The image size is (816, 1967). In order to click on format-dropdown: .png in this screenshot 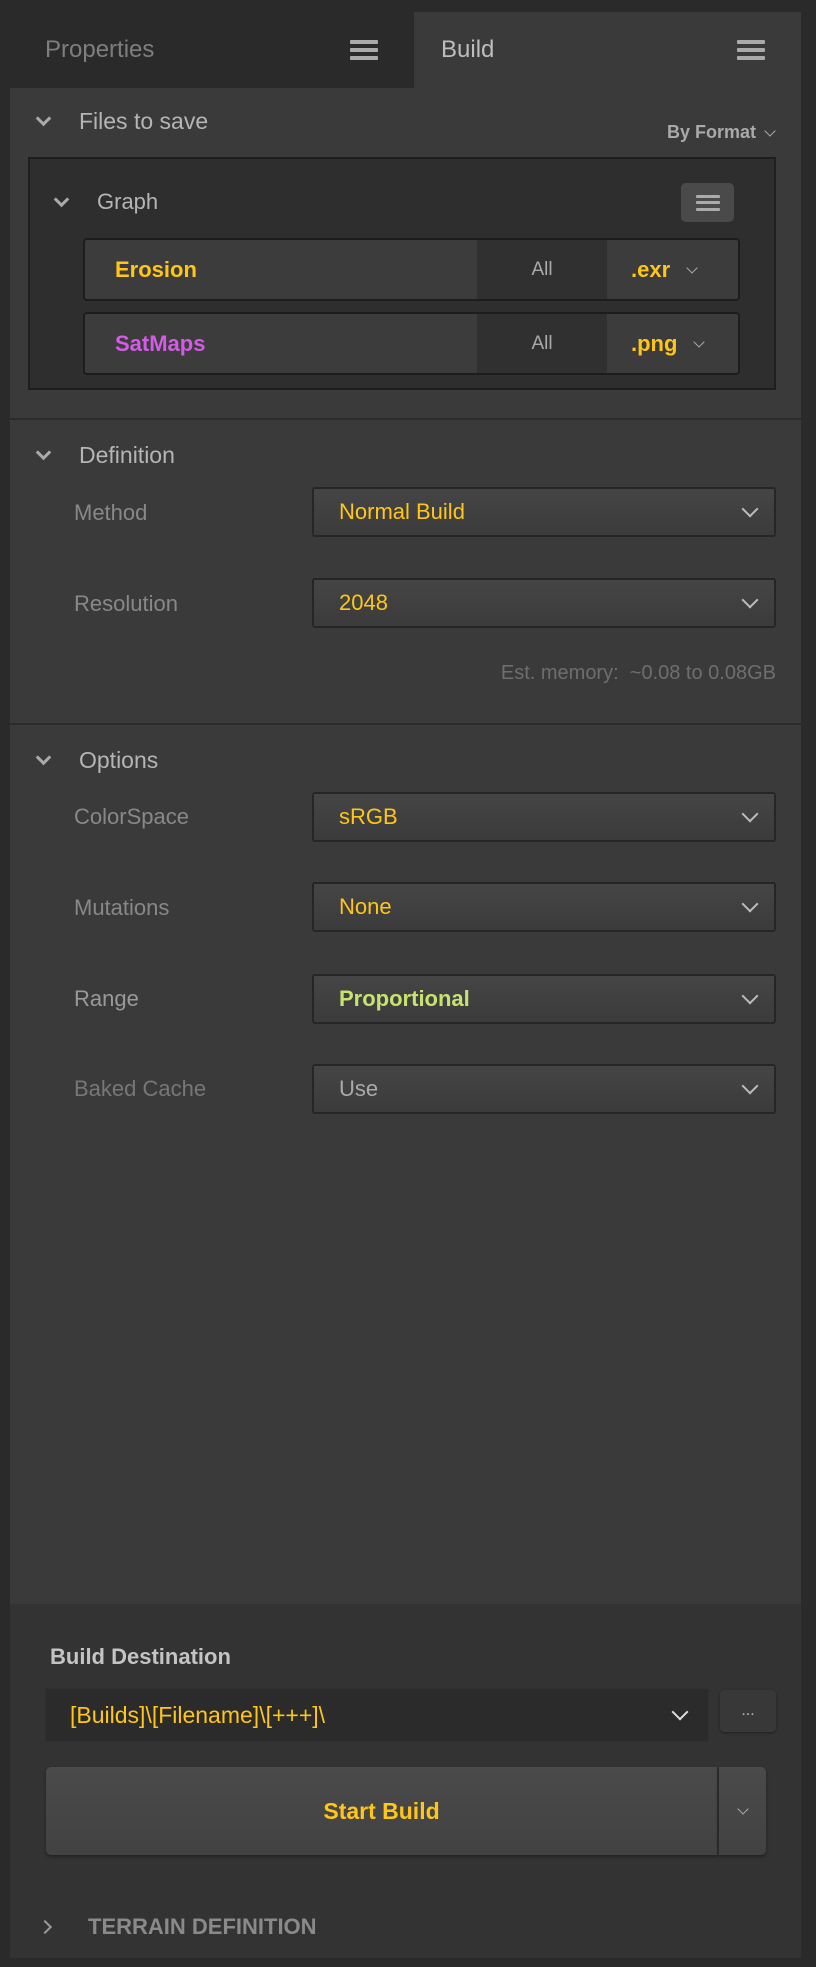, I will do `click(672, 343)`.